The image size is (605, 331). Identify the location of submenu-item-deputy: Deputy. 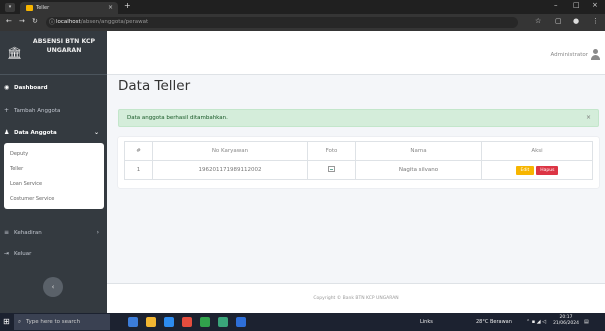
(19, 154).